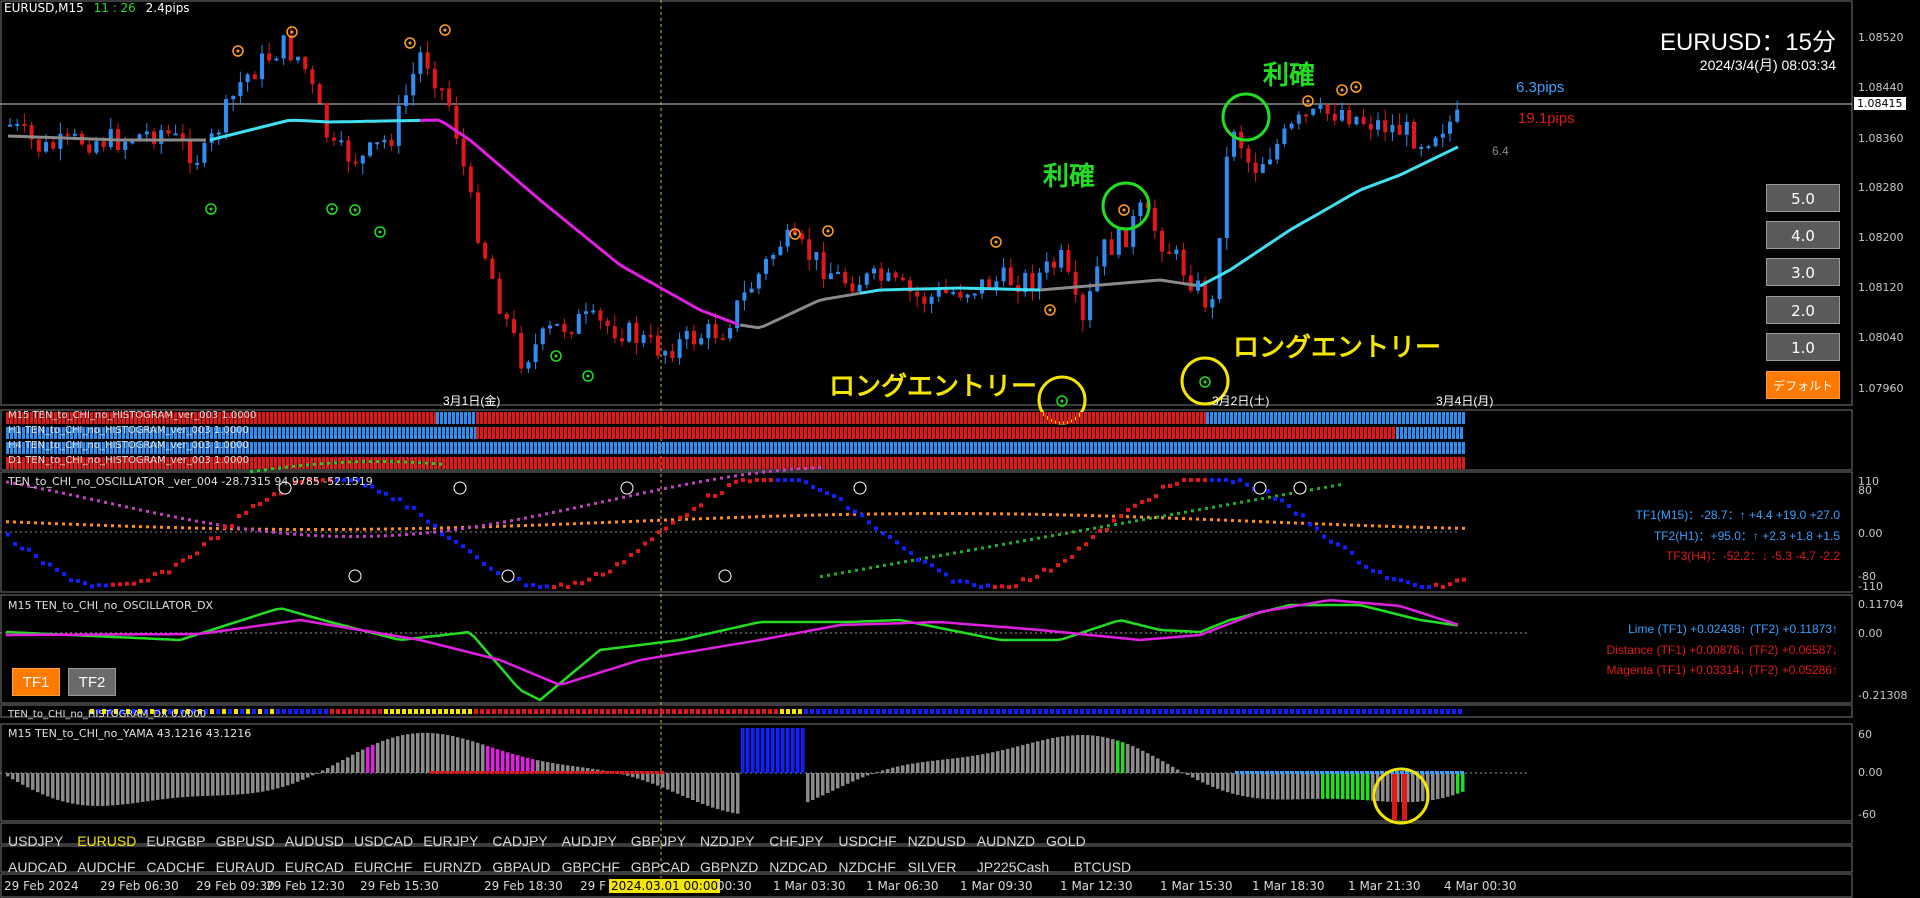  What do you see at coordinates (727, 841) in the screenshot?
I see `symbol-tab-nzdjpy: NZDJPY` at bounding box center [727, 841].